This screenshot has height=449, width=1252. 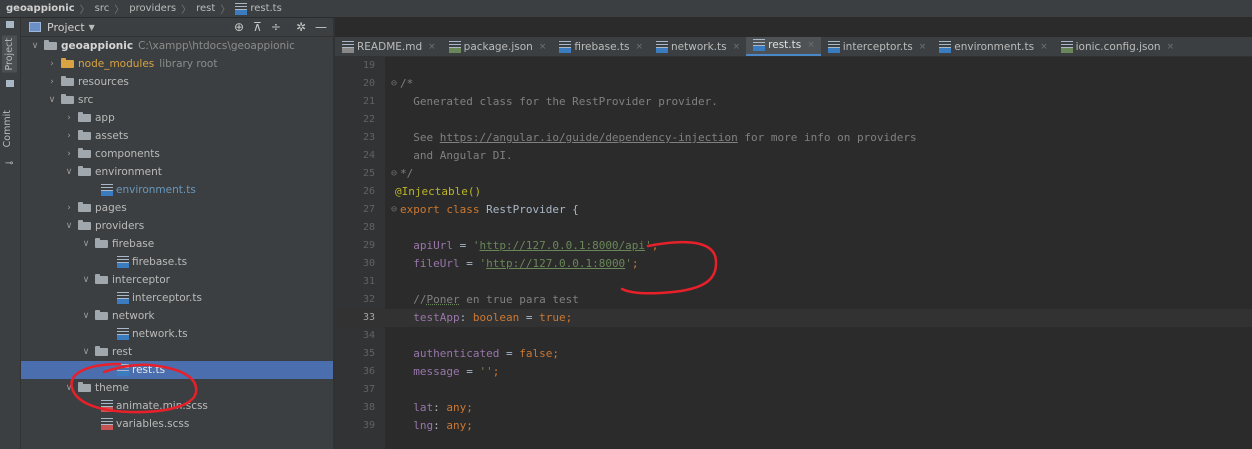 I want to click on tree-item-rest-ts: rest.ts, so click(x=177, y=370).